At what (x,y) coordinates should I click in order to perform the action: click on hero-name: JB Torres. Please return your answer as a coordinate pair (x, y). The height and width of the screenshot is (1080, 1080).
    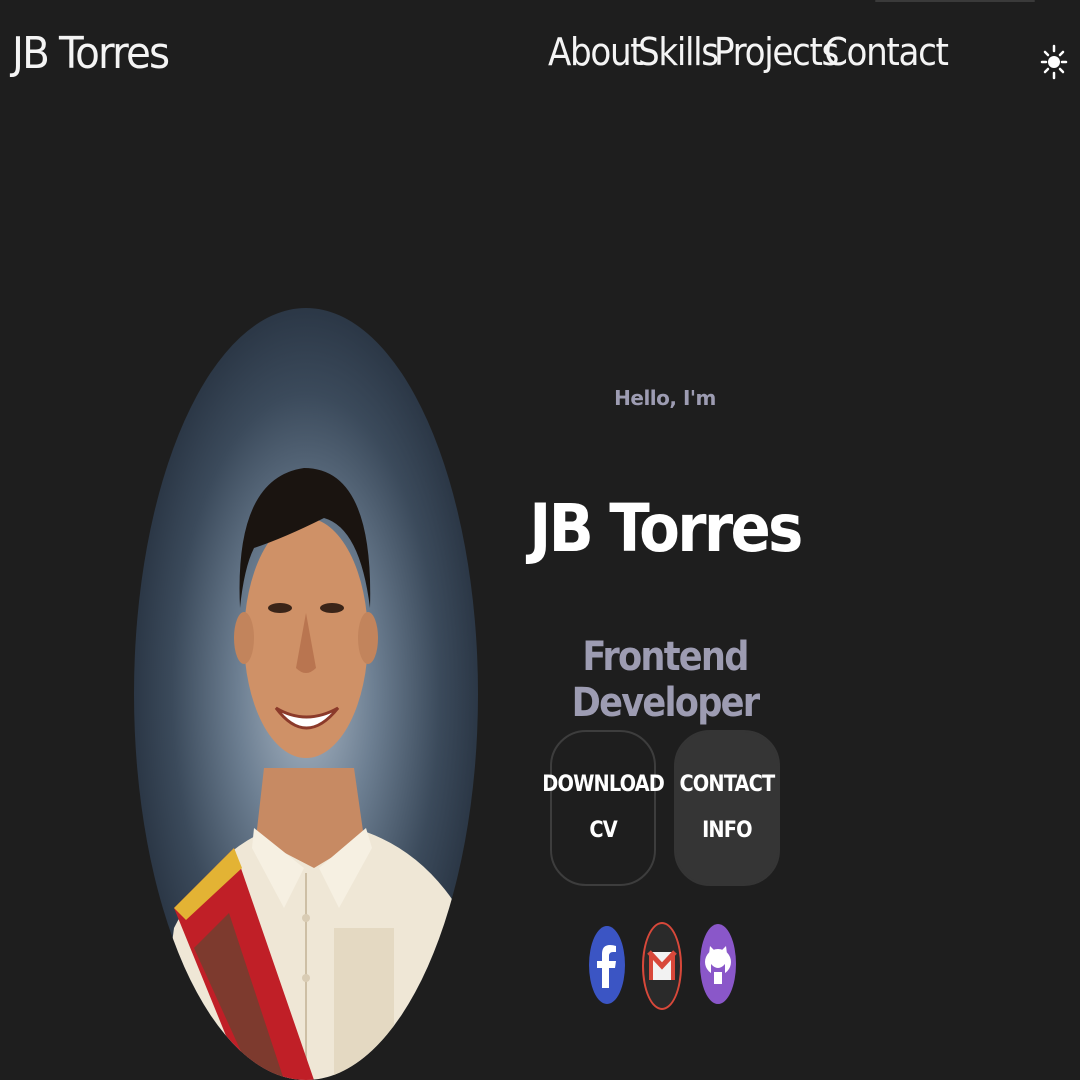
    Looking at the image, I should click on (666, 528).